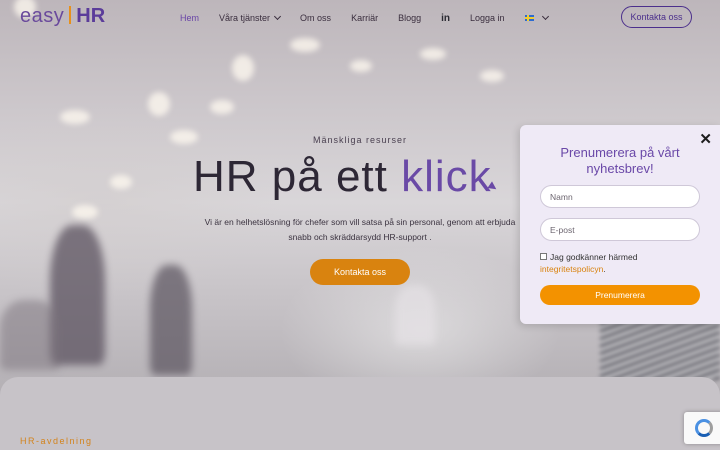  Describe the element at coordinates (656, 17) in the screenshot. I see `header-contact-button: Kontakta oss` at that location.